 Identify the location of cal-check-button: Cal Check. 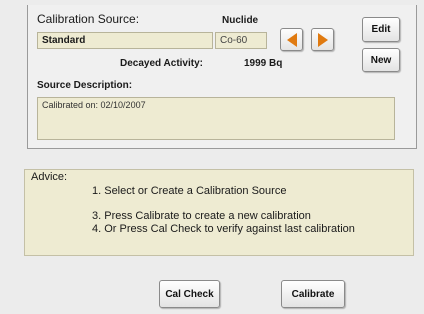
(189, 294).